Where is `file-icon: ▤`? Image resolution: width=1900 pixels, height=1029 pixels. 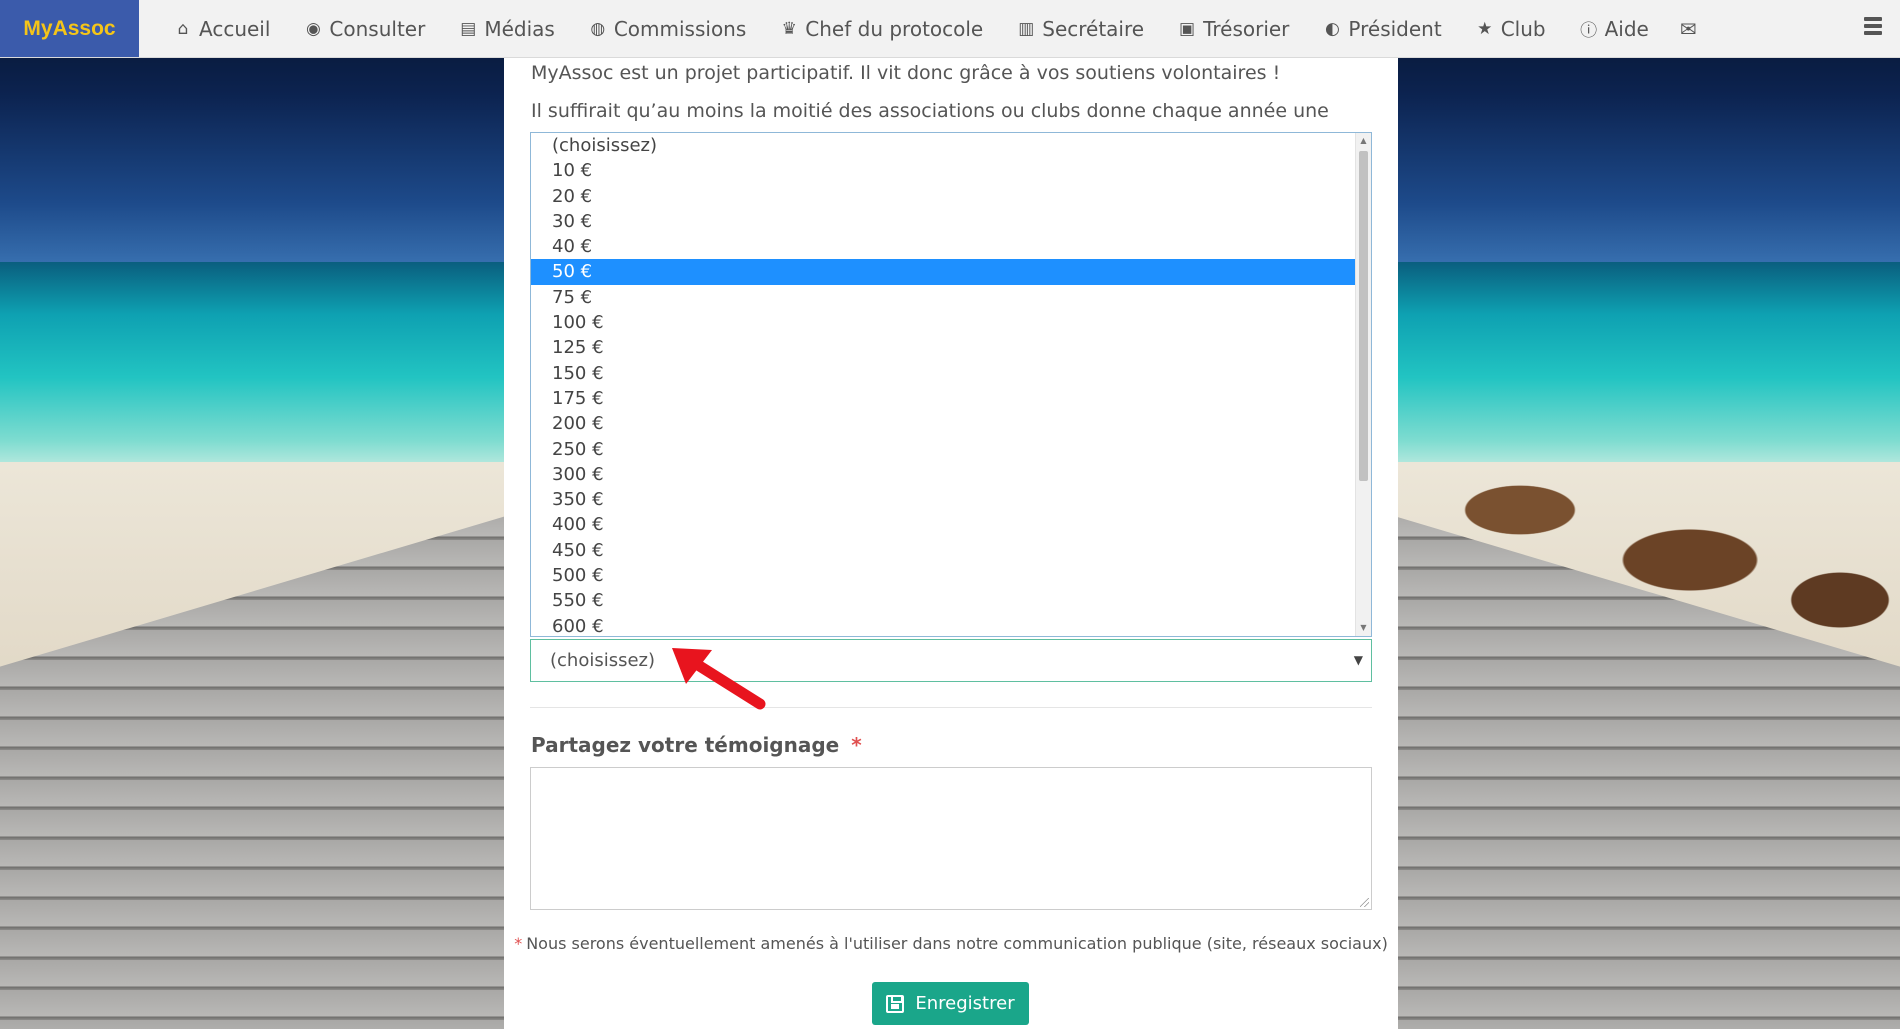 file-icon: ▤ is located at coordinates (468, 28).